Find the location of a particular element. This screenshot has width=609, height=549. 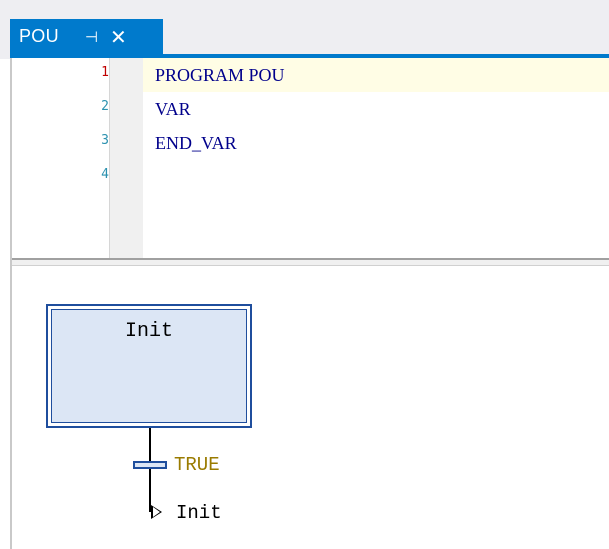

line-number: 2 is located at coordinates (105, 106).